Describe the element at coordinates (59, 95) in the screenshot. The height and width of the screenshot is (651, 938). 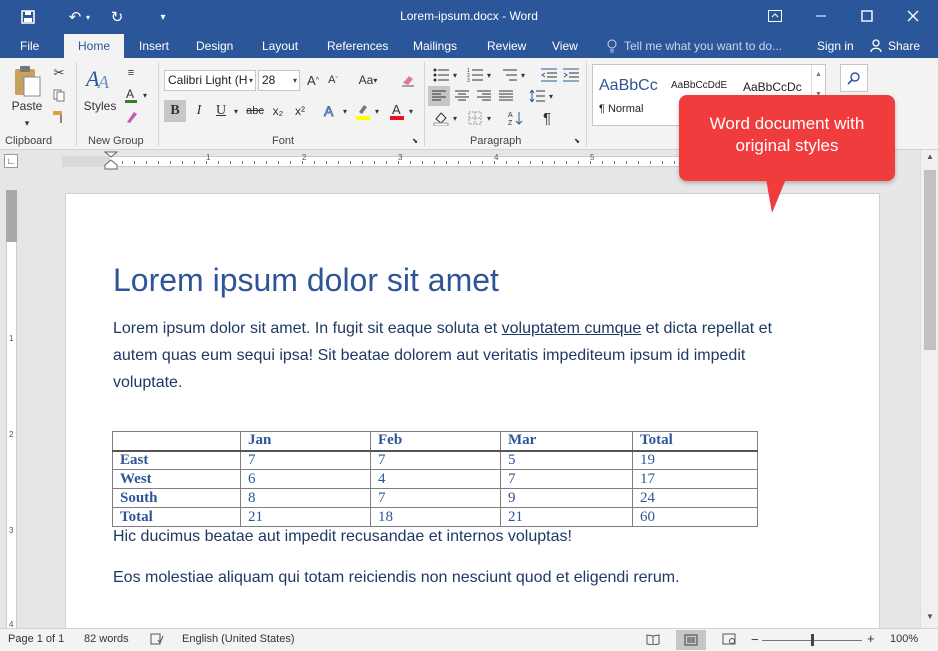
I see `copy-icon` at that location.